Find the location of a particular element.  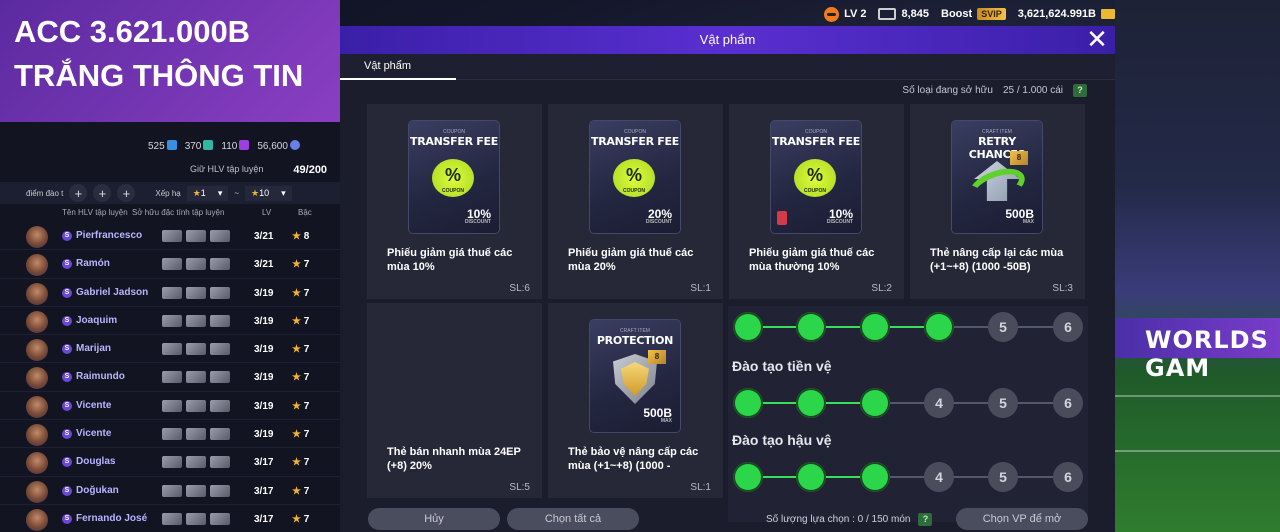

coupon-icon: % COUPON is located at coordinates (453, 178).